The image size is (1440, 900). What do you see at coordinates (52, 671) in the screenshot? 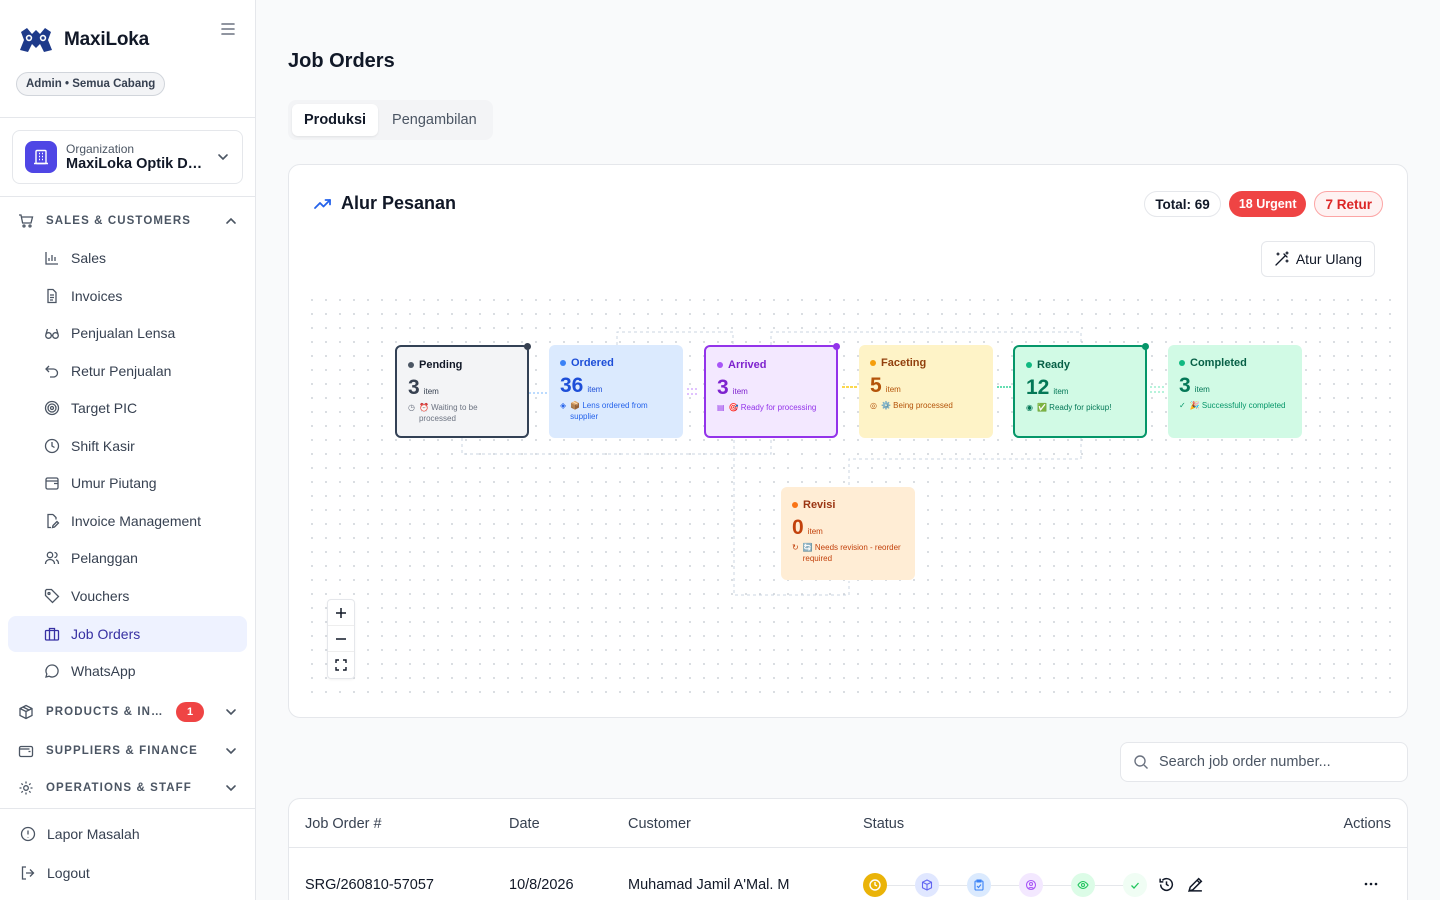
I see `chat-icon` at bounding box center [52, 671].